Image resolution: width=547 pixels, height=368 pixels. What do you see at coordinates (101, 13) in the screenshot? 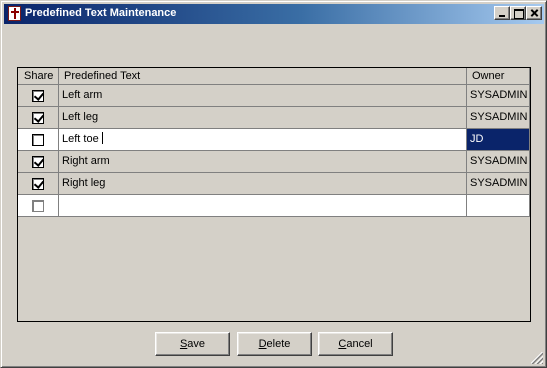
I see `window-title: Predefined Text Maintenance` at bounding box center [101, 13].